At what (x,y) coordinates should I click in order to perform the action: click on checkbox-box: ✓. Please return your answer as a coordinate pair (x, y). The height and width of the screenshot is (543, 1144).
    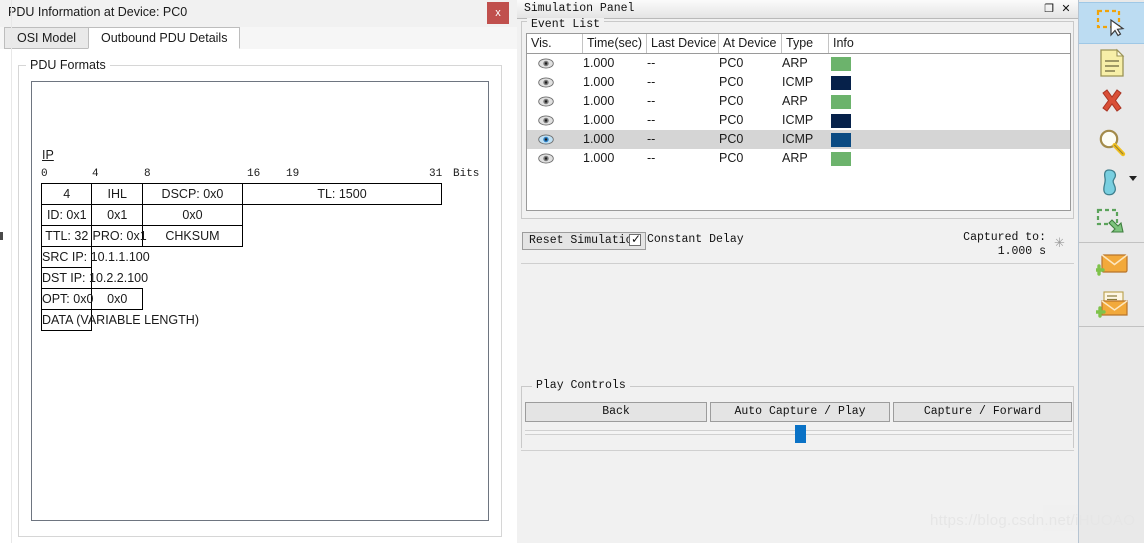
    Looking at the image, I should click on (635, 239).